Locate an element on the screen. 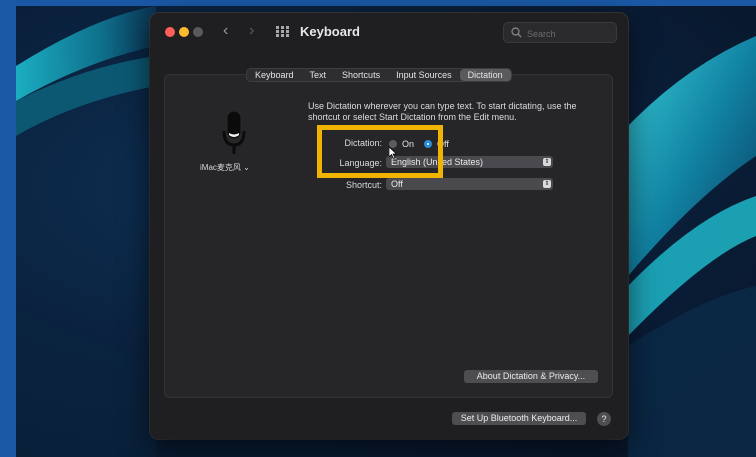 This screenshot has width=756, height=457. search-icon is located at coordinates (516, 32).